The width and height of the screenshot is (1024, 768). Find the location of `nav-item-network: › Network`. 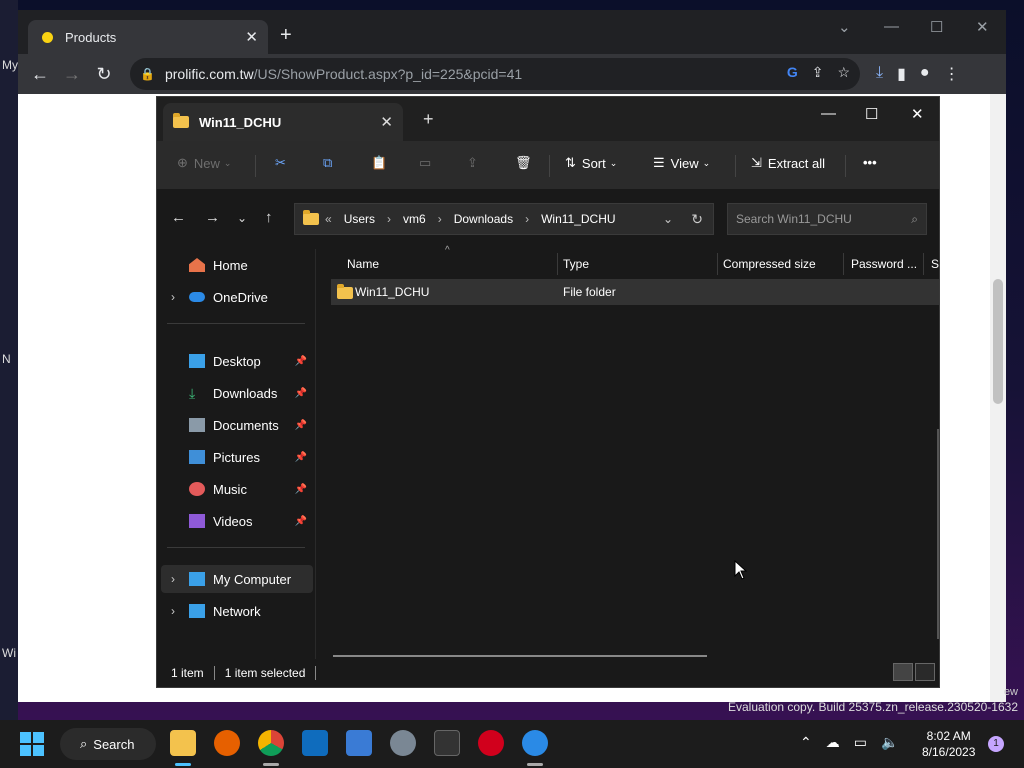

nav-item-network: › Network is located at coordinates (237, 611).